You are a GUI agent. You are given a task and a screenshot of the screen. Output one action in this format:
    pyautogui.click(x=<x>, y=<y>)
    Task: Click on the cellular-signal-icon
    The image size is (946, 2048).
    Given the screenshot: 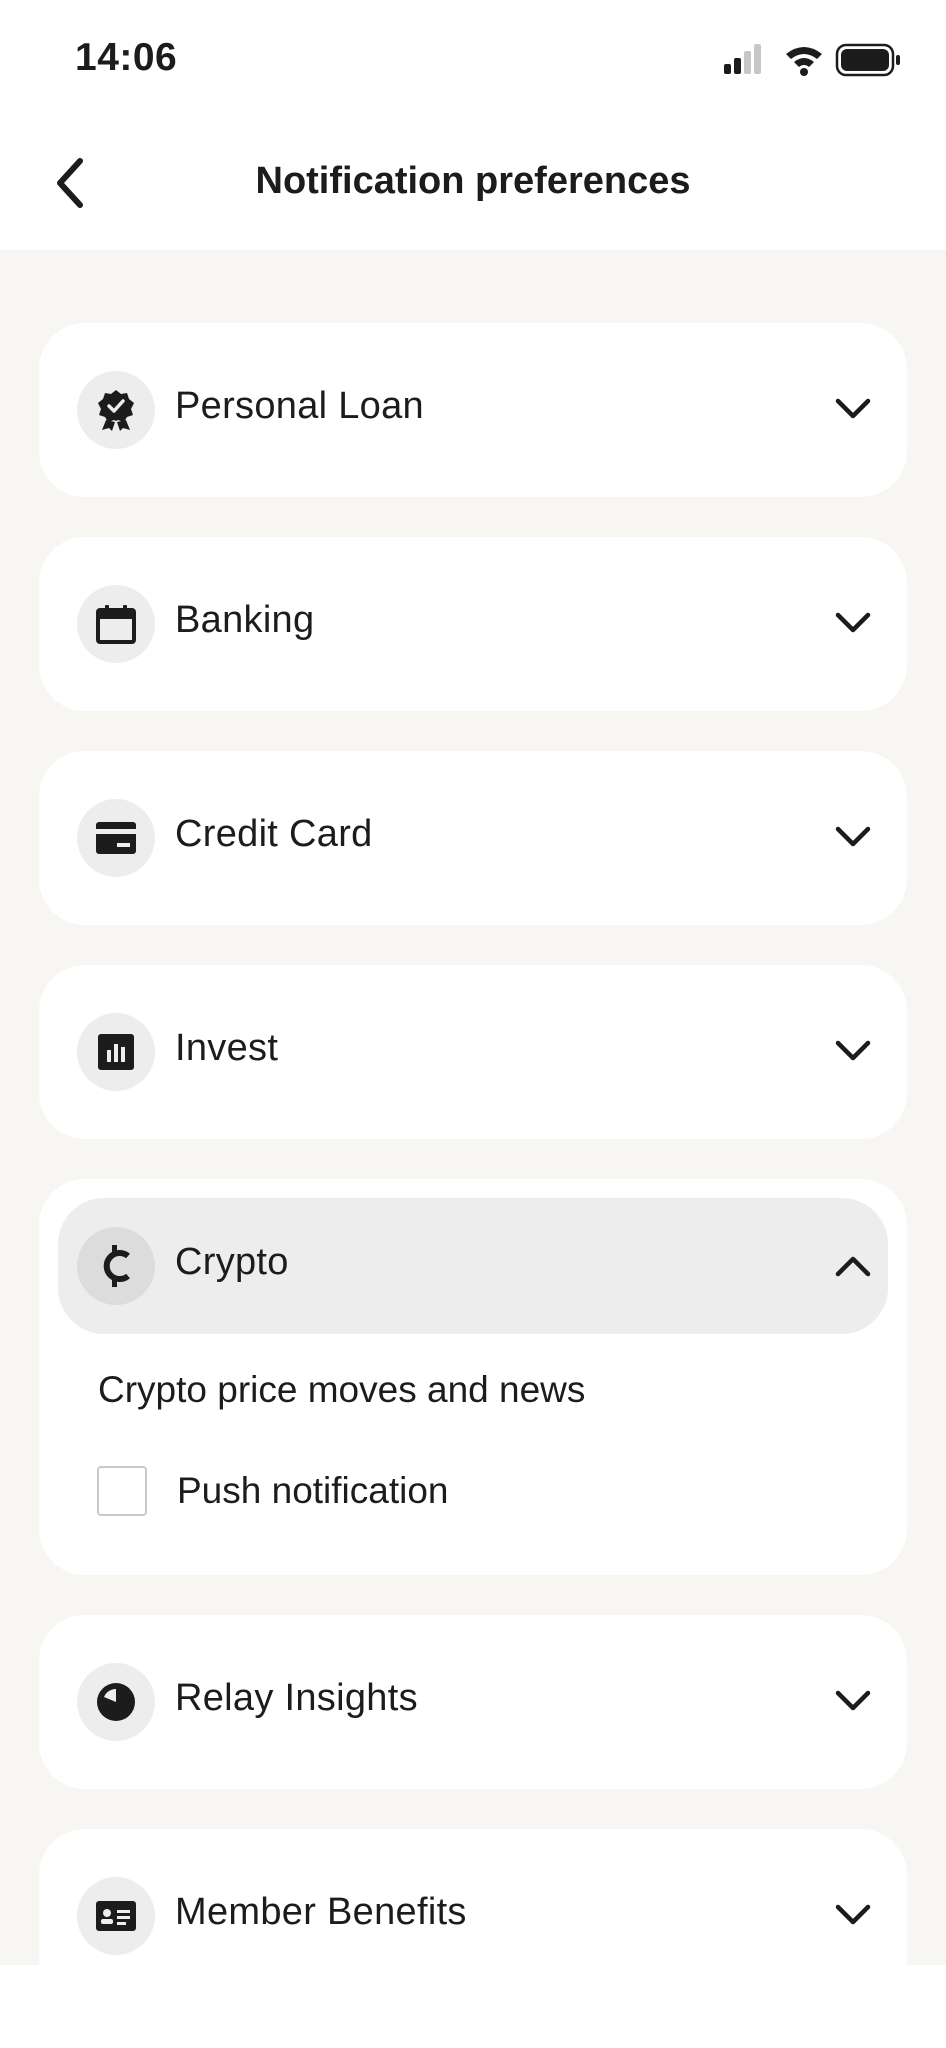 What is the action you would take?
    pyautogui.click(x=742, y=59)
    